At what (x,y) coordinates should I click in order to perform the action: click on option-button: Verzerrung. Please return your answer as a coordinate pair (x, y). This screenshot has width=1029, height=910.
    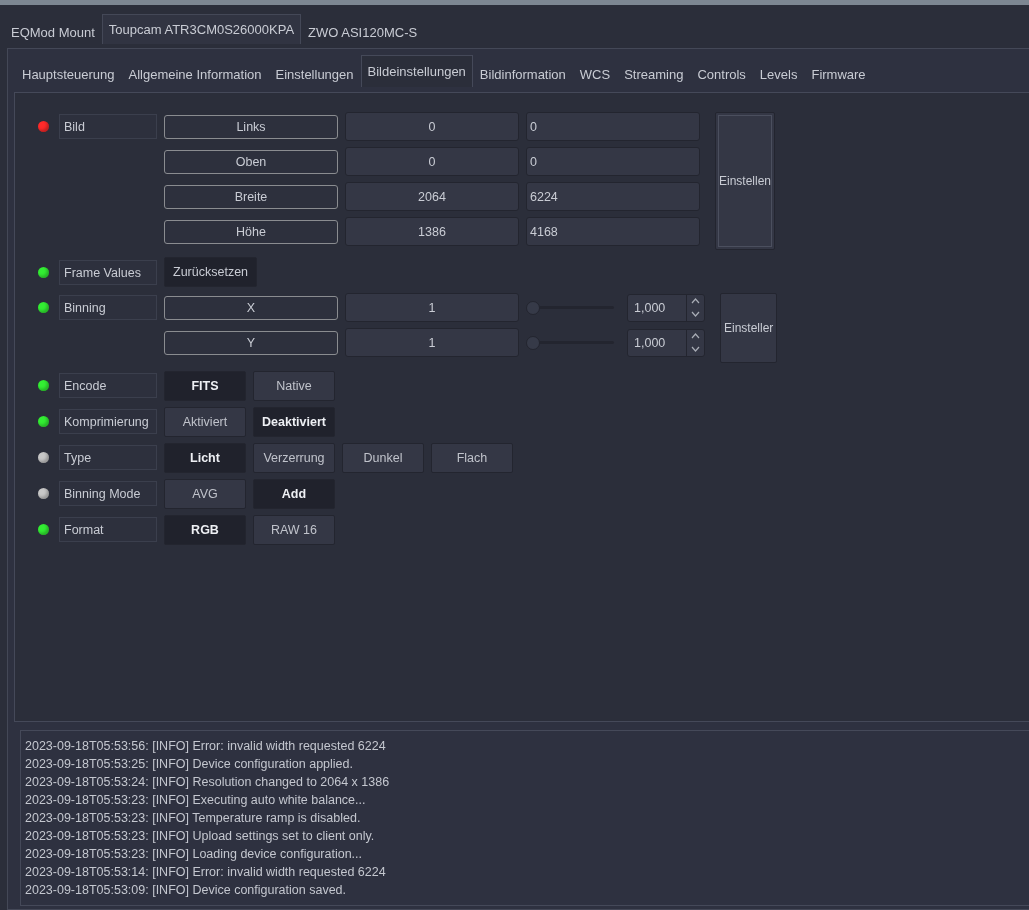
    Looking at the image, I should click on (294, 458).